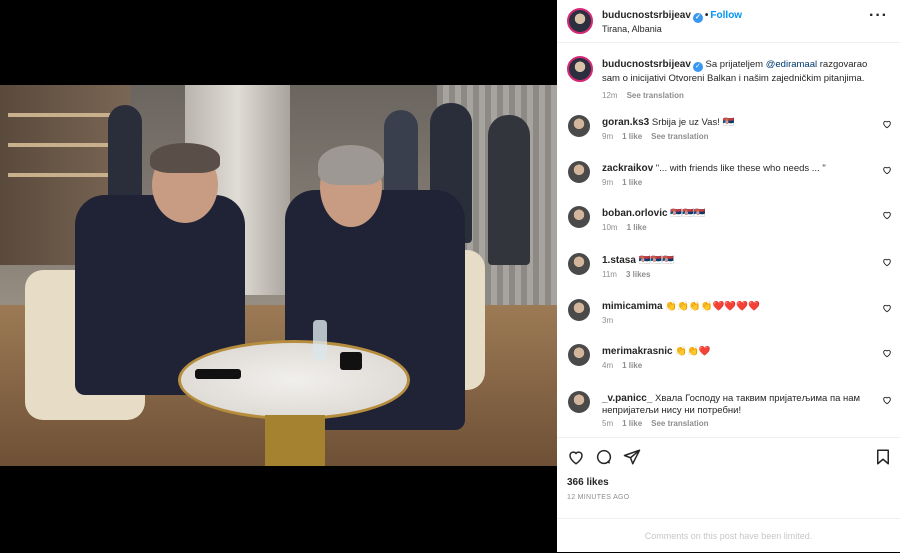 The width and height of the screenshot is (900, 553). Describe the element at coordinates (604, 457) in the screenshot. I see `comment-icon` at that location.